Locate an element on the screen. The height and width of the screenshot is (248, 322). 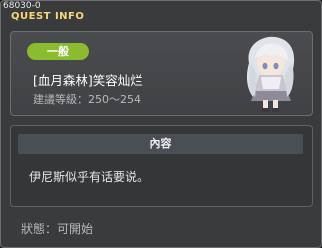
quest-status: 狀態：可開始 is located at coordinates (57, 229).